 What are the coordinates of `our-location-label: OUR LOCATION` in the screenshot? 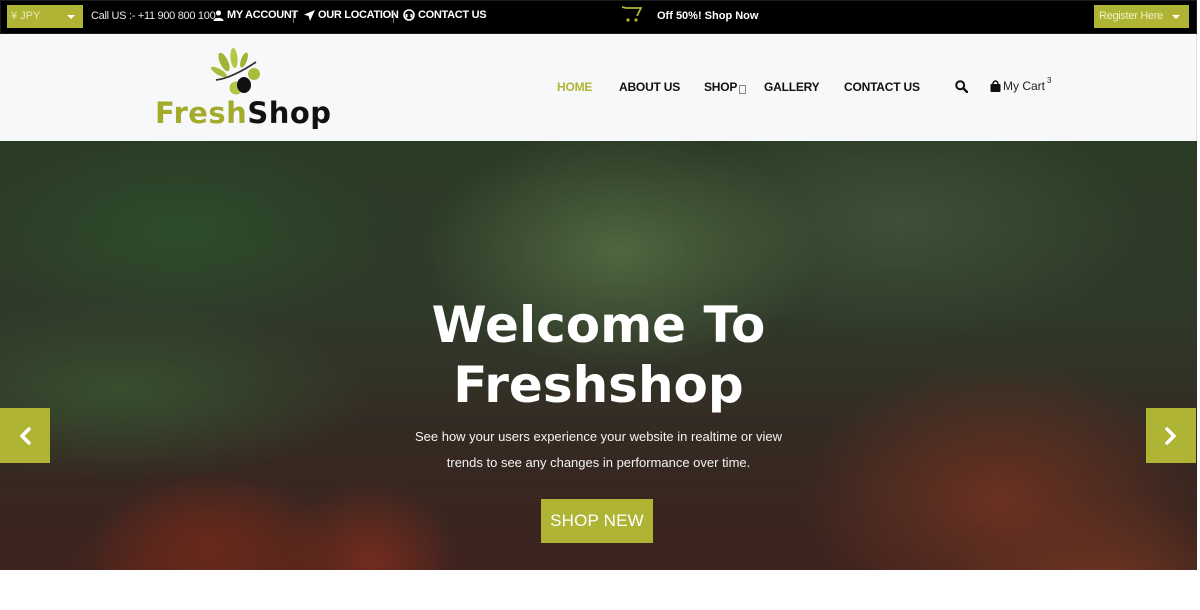 It's located at (358, 15).